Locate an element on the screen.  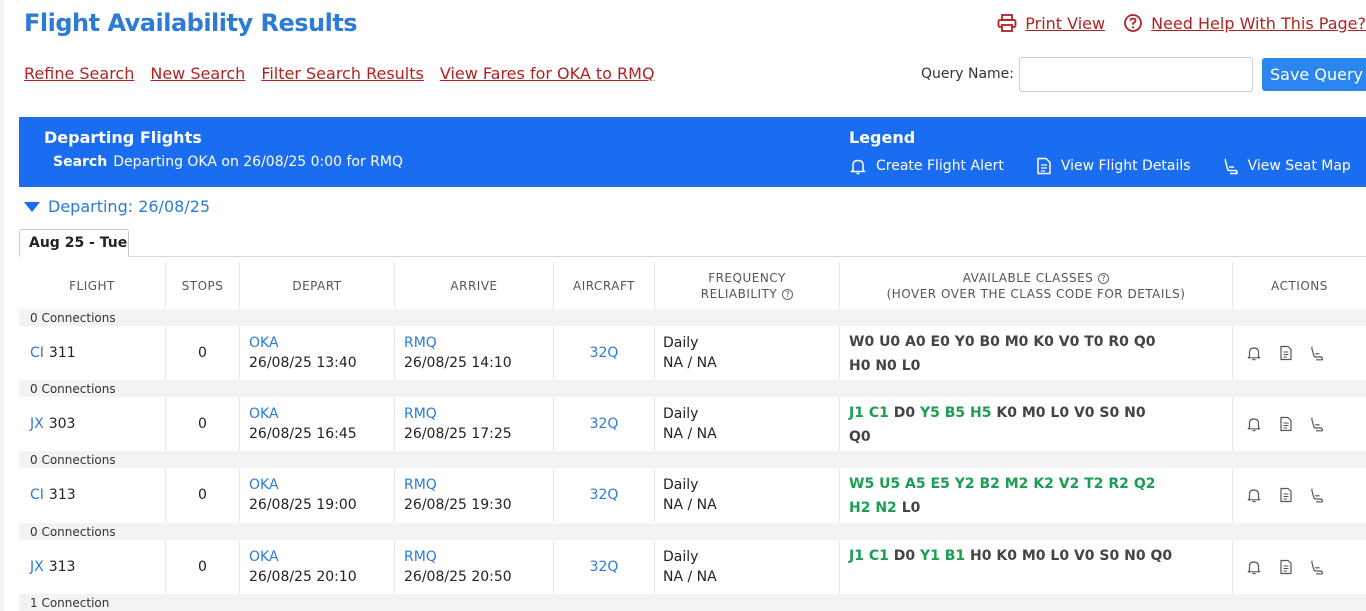
filter-search-results-link: Filter Search Results is located at coordinates (342, 73).